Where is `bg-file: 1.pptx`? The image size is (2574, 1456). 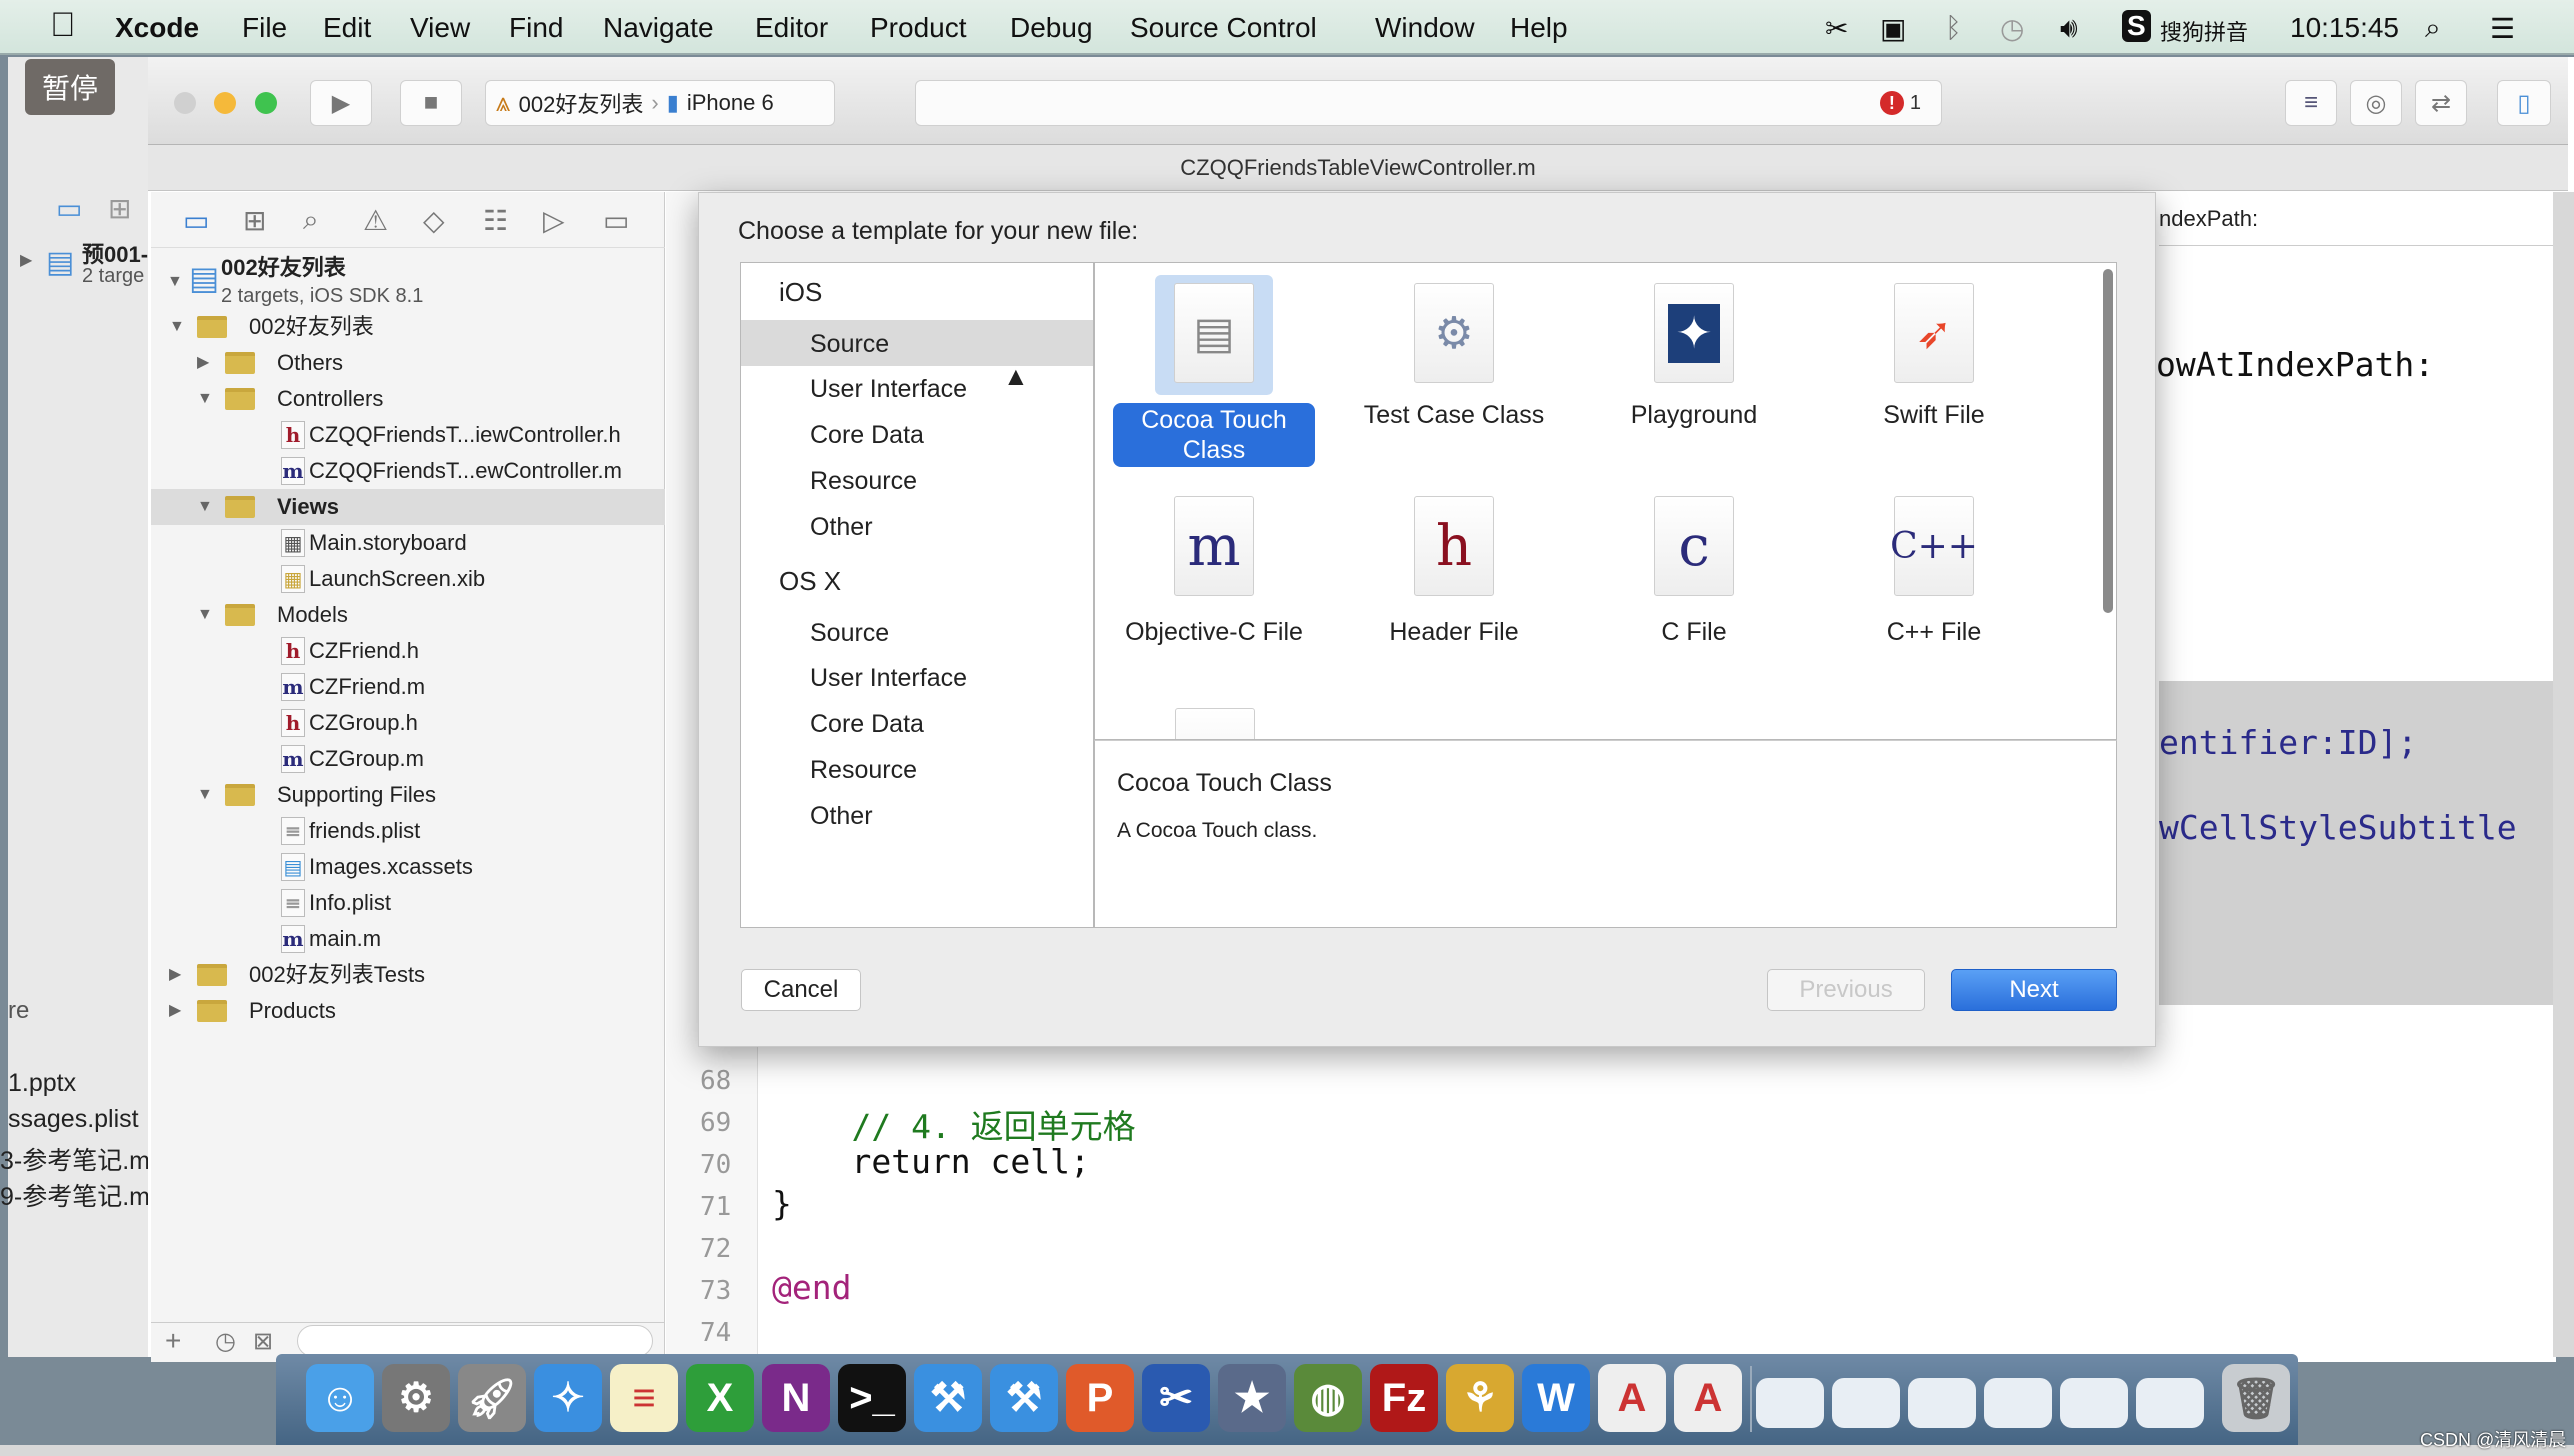 bg-file: 1.pptx is located at coordinates (42, 1083).